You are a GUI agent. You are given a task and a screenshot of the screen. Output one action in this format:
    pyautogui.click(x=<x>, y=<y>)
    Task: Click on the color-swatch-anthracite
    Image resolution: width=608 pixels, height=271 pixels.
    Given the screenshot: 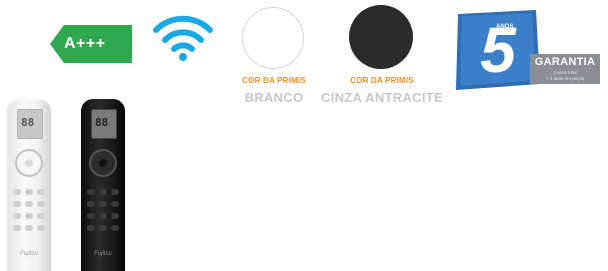 What is the action you would take?
    pyautogui.click(x=381, y=37)
    